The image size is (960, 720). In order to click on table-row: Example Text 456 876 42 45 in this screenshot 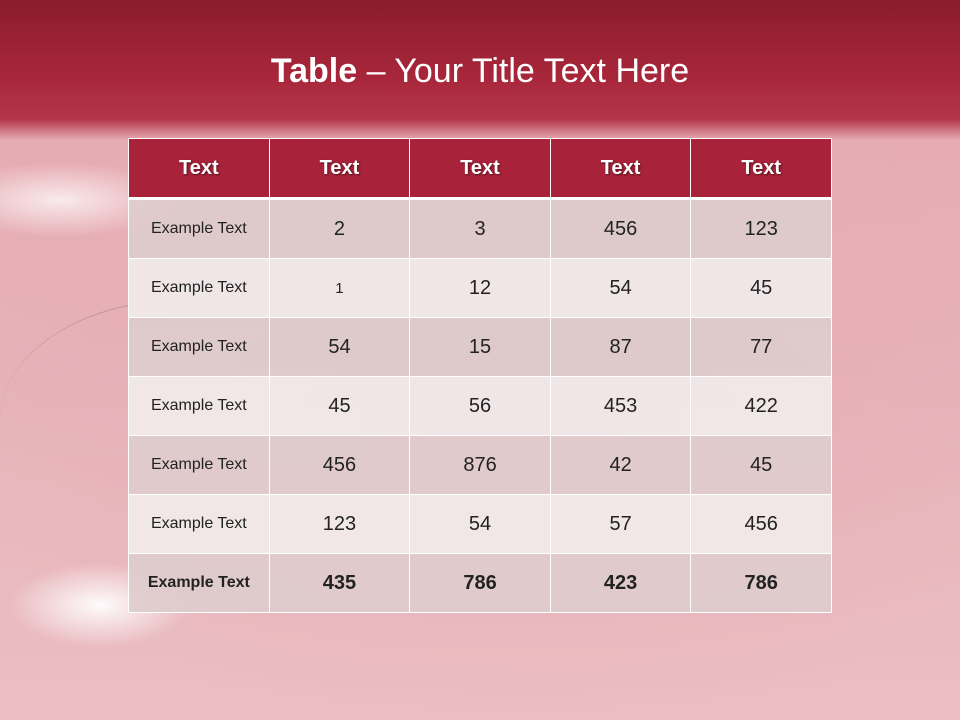, I will do `click(480, 465)`.